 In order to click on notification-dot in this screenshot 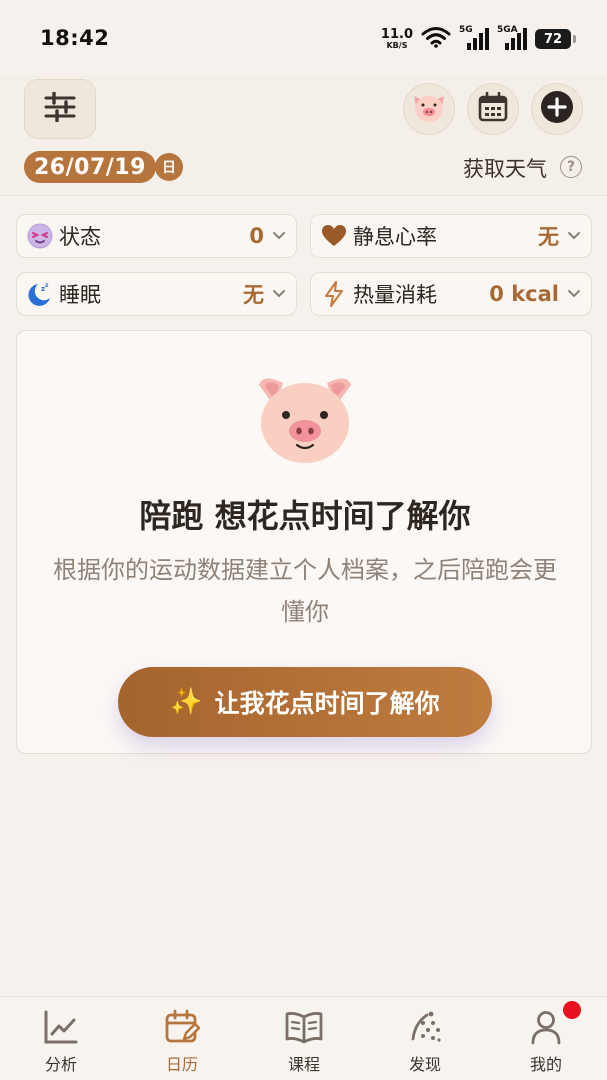, I will do `click(572, 1010)`.